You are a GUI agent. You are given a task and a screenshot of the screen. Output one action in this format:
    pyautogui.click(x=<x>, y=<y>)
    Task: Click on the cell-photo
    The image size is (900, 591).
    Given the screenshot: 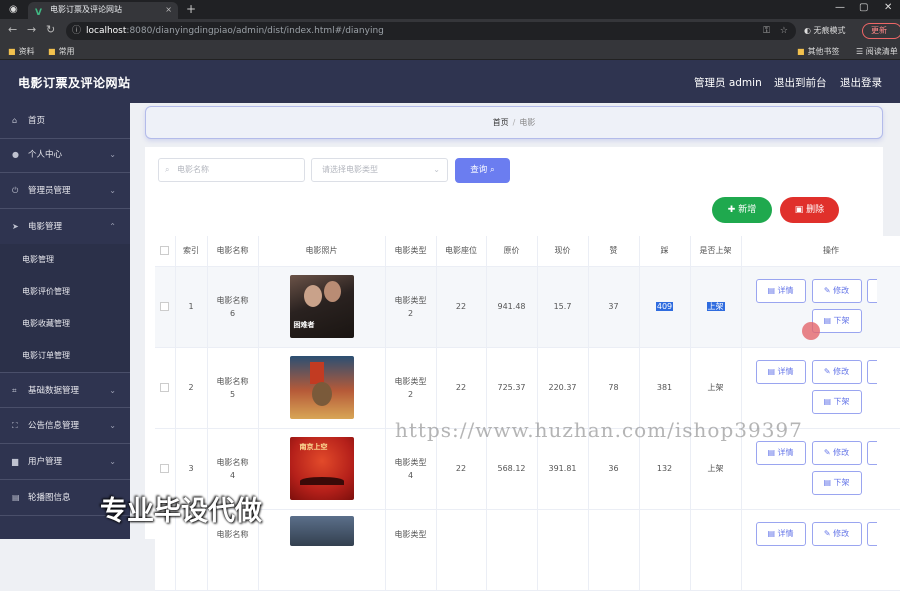 What is the action you would take?
    pyautogui.click(x=322, y=388)
    